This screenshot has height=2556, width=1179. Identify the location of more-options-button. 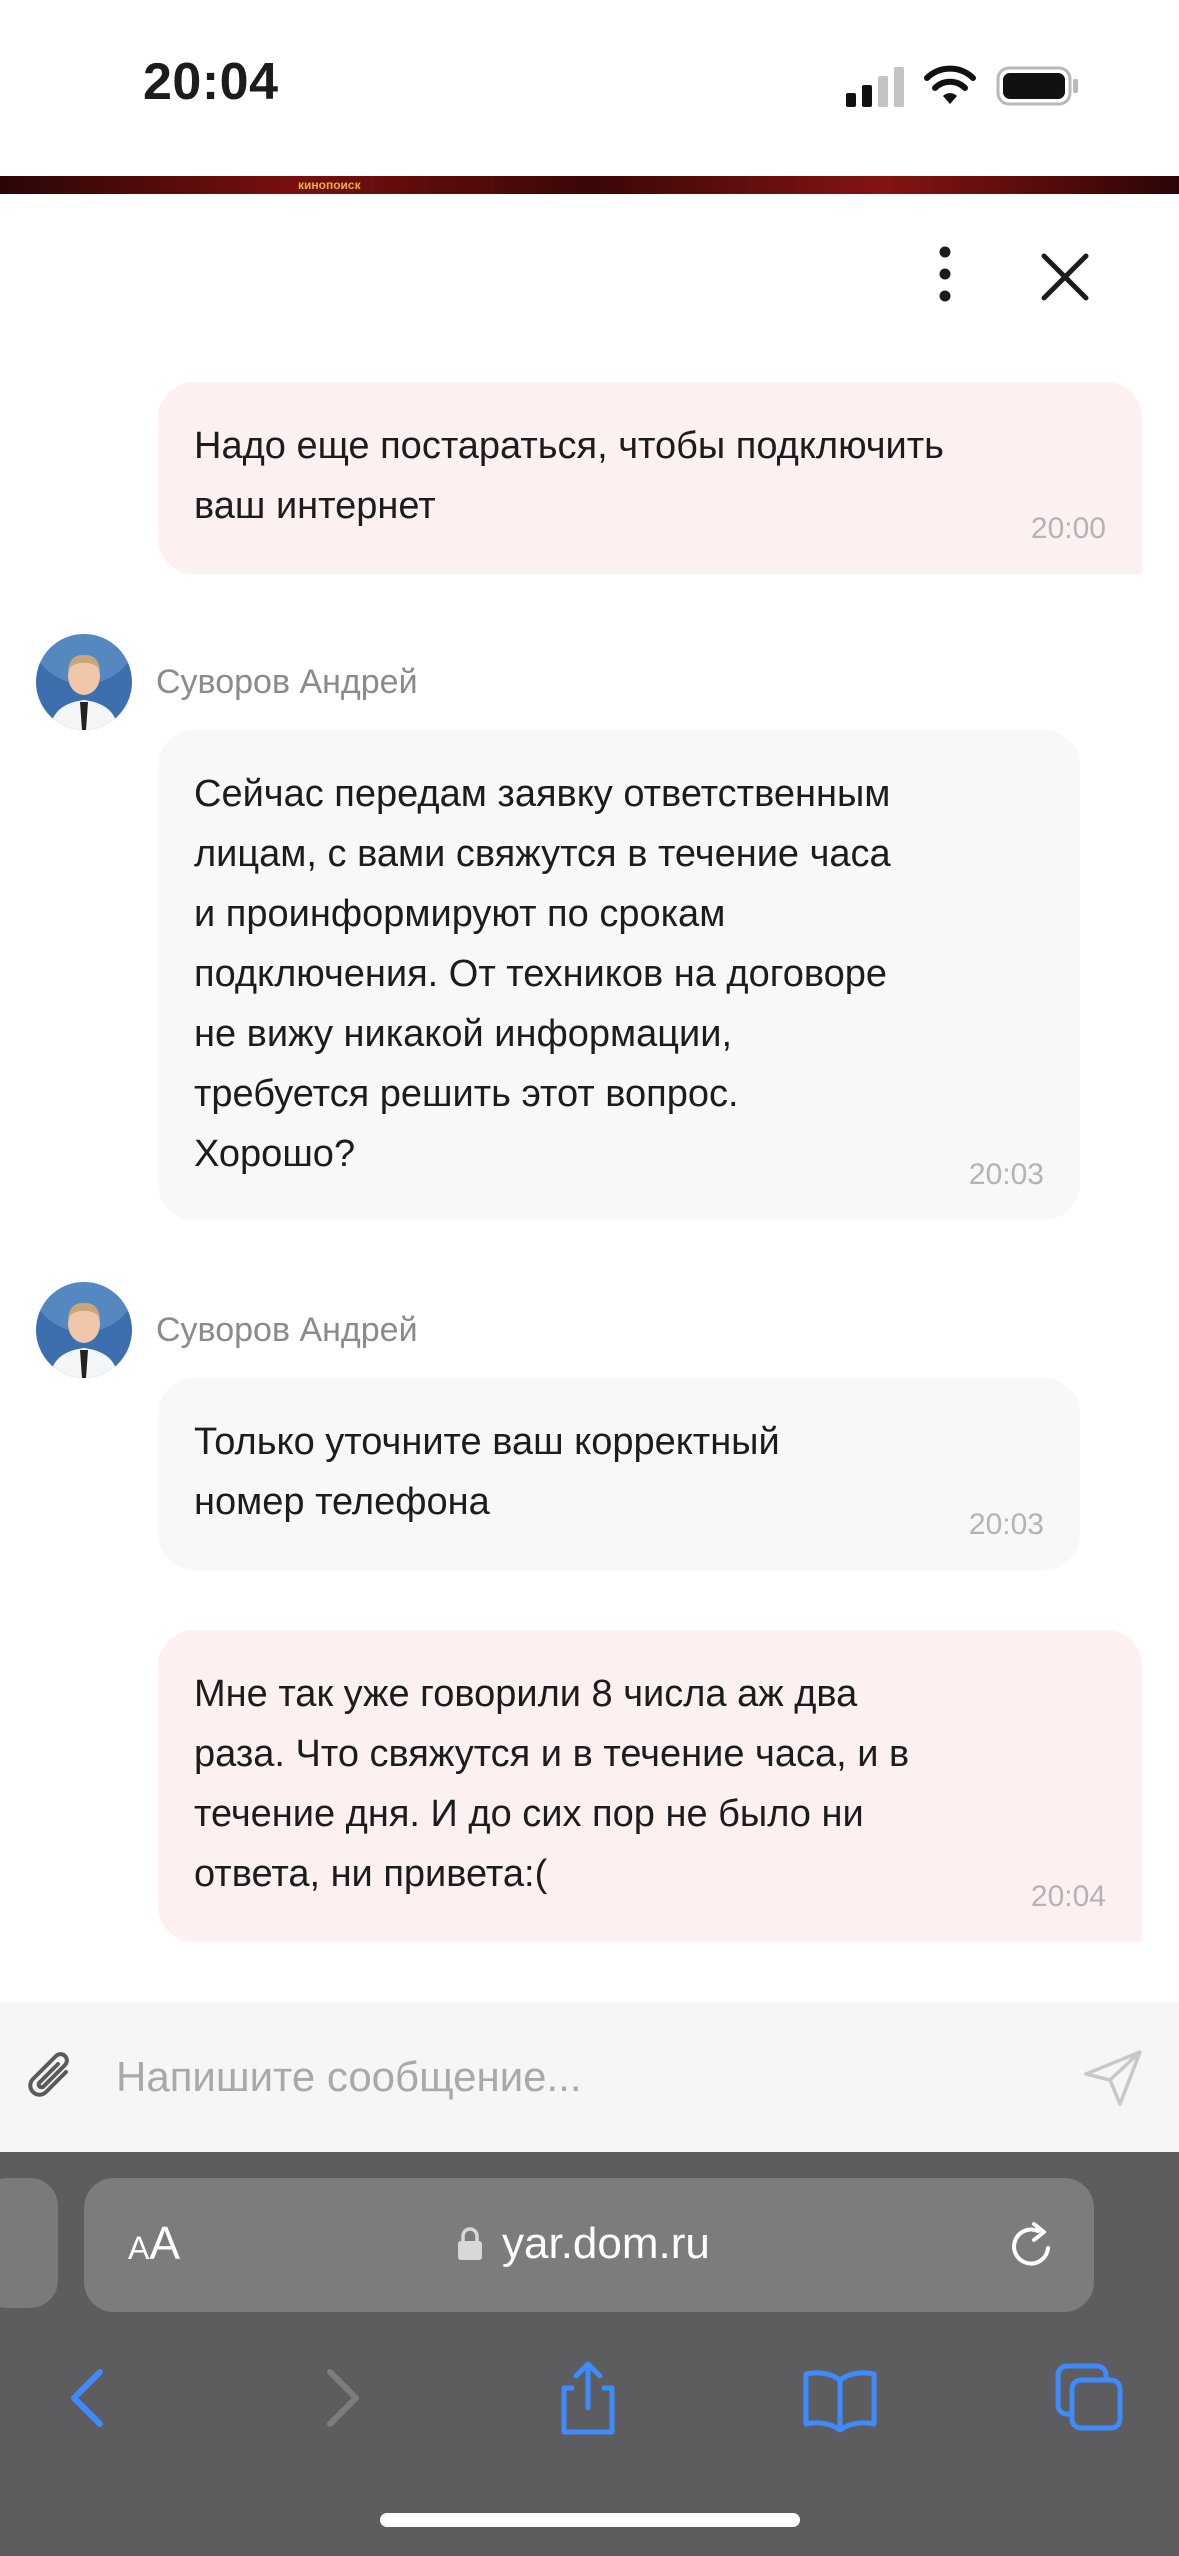
(945, 274).